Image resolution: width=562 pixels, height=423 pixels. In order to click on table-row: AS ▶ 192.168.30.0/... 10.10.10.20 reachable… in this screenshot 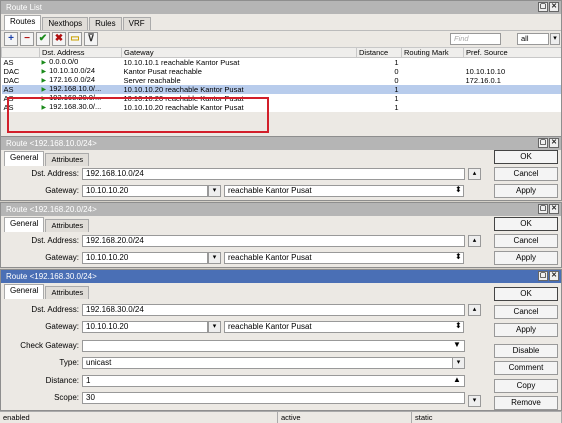, I will do `click(282, 107)`.